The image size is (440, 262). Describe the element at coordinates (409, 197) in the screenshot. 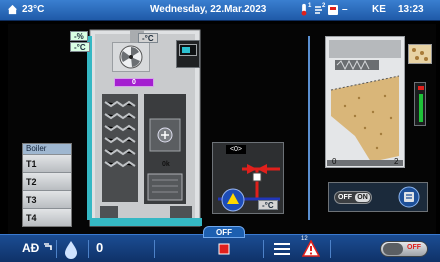

I see `feeder-settings-icon` at that location.